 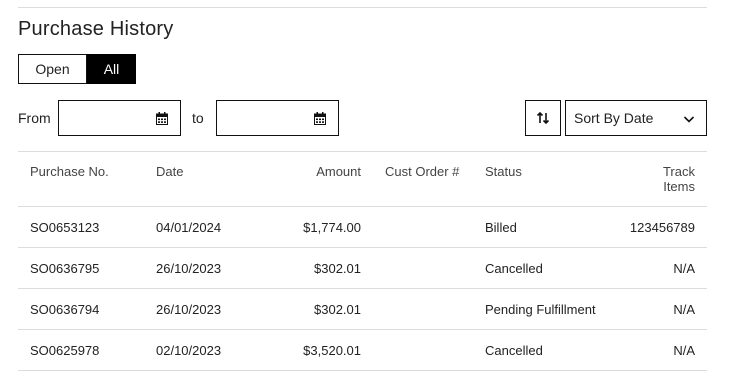 What do you see at coordinates (662, 227) in the screenshot?
I see `track-items-cell: 123456789` at bounding box center [662, 227].